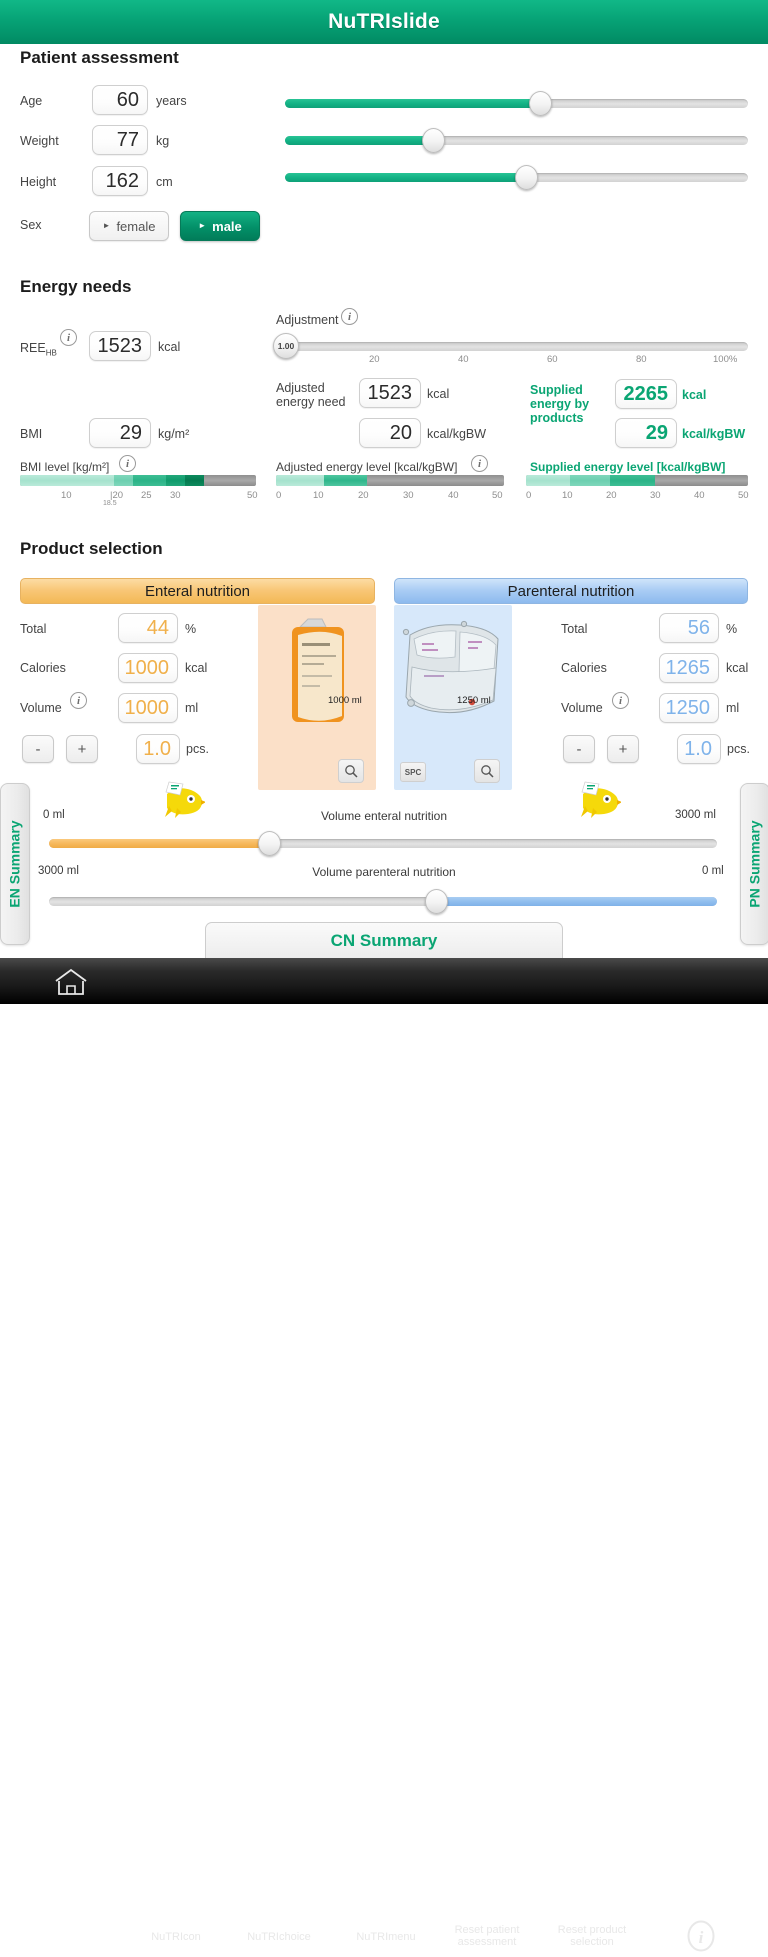  What do you see at coordinates (383, 843) in the screenshot?
I see `enteral-volume-slider` at bounding box center [383, 843].